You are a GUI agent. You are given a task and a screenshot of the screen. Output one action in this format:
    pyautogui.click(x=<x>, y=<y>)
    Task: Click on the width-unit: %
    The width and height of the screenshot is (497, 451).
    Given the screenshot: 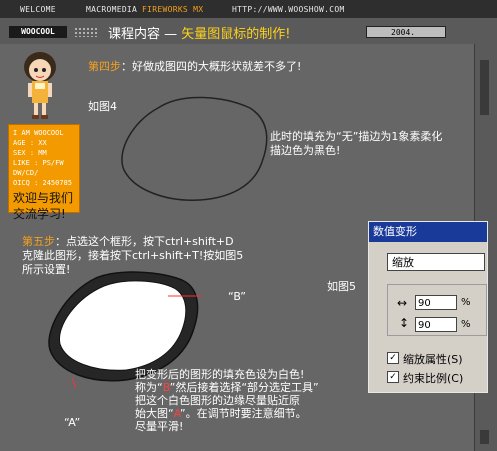 What is the action you would take?
    pyautogui.click(x=466, y=302)
    